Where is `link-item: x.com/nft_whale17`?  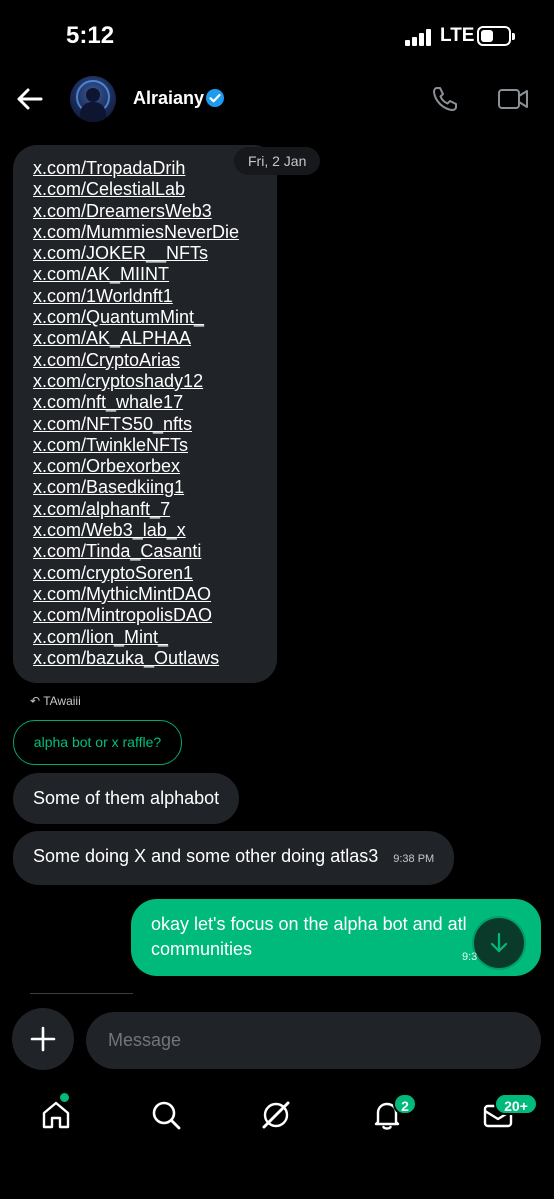 link-item: x.com/nft_whale17 is located at coordinates (155, 402).